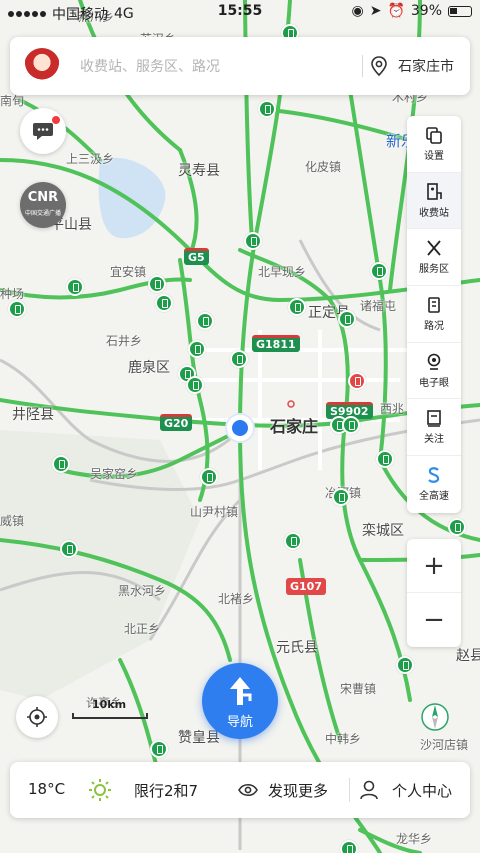 The image size is (480, 853). I want to click on tool-label: 关注, so click(434, 440).